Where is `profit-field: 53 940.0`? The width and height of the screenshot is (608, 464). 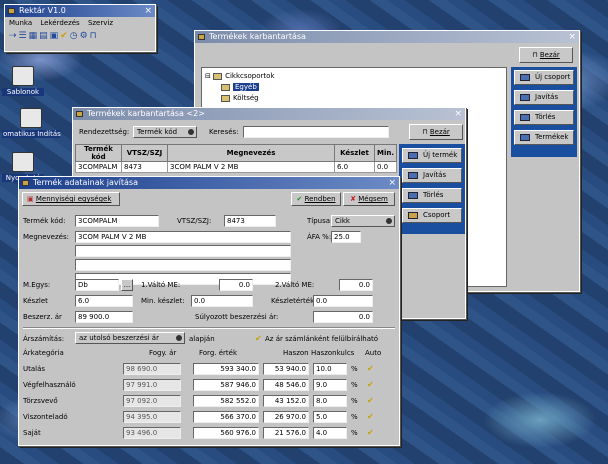 profit-field: 53 940.0 is located at coordinates (286, 369).